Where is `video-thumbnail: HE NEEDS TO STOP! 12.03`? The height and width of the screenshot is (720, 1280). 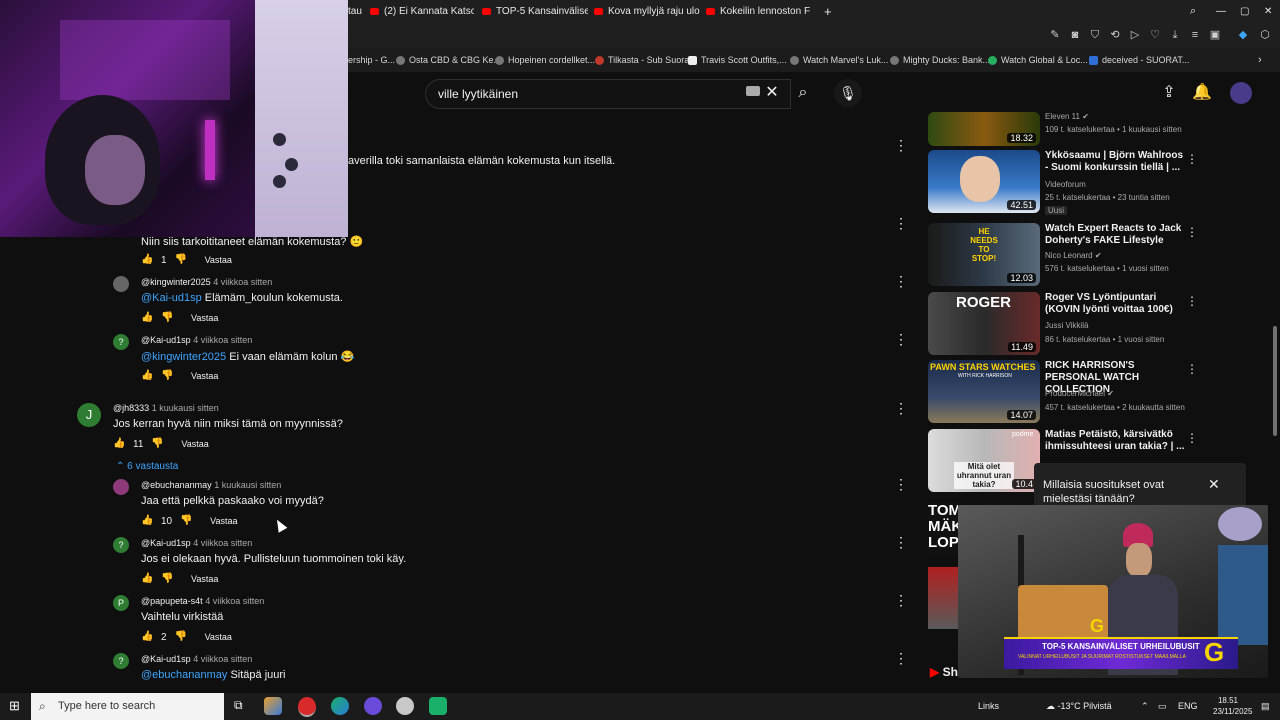
video-thumbnail: HE NEEDS TO STOP! 12.03 is located at coordinates (984, 254).